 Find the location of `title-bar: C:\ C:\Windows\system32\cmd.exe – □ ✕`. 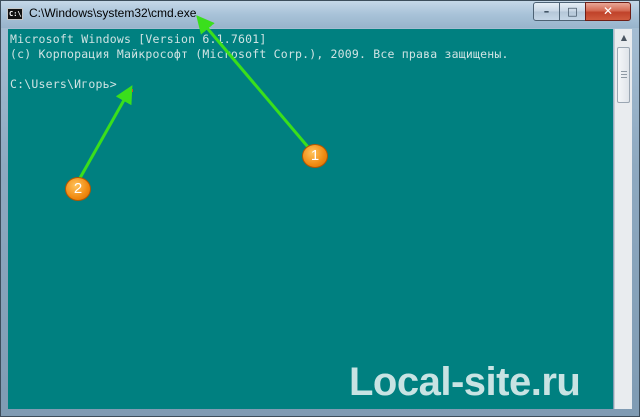

title-bar: C:\ C:\Windows\system32\cmd.exe – □ ✕ is located at coordinates (320, 14).